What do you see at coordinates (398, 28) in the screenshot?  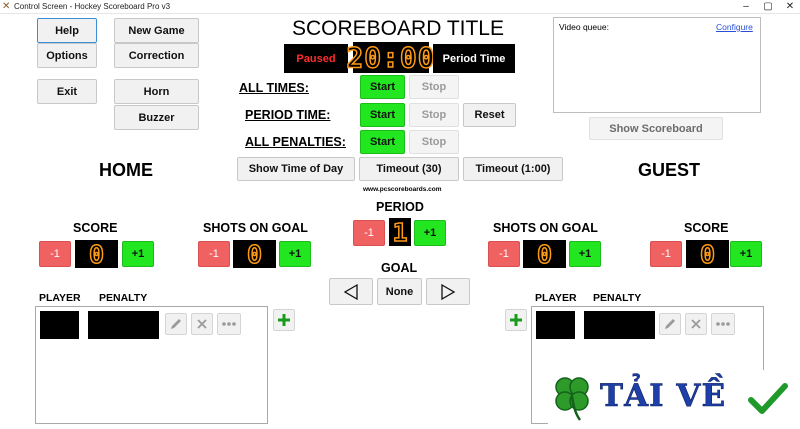 I see `scoreboard-title: SCOREBOARD TITLE` at bounding box center [398, 28].